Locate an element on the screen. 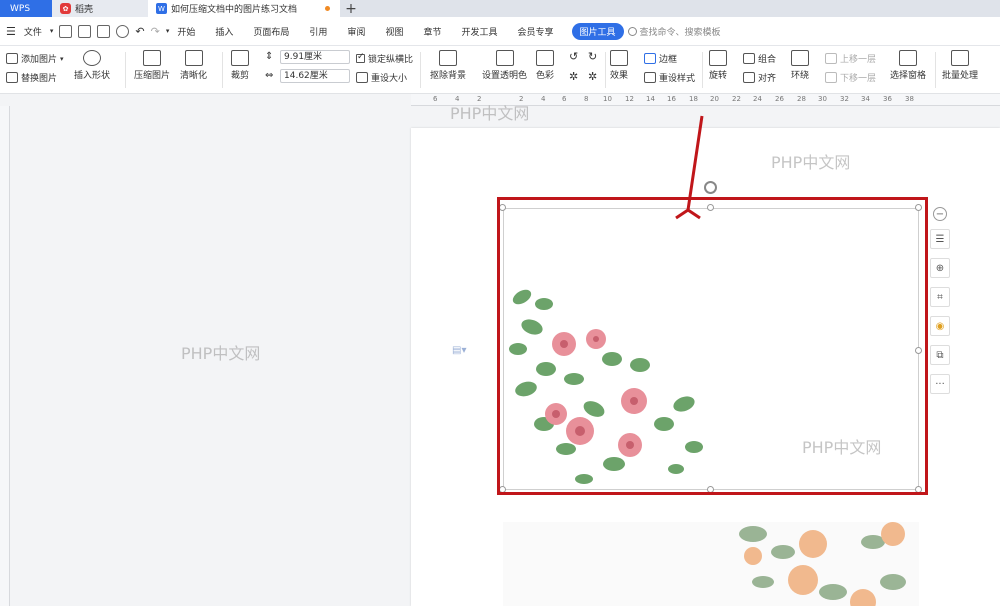  wrap-button: 环绕 is located at coordinates (800, 65).